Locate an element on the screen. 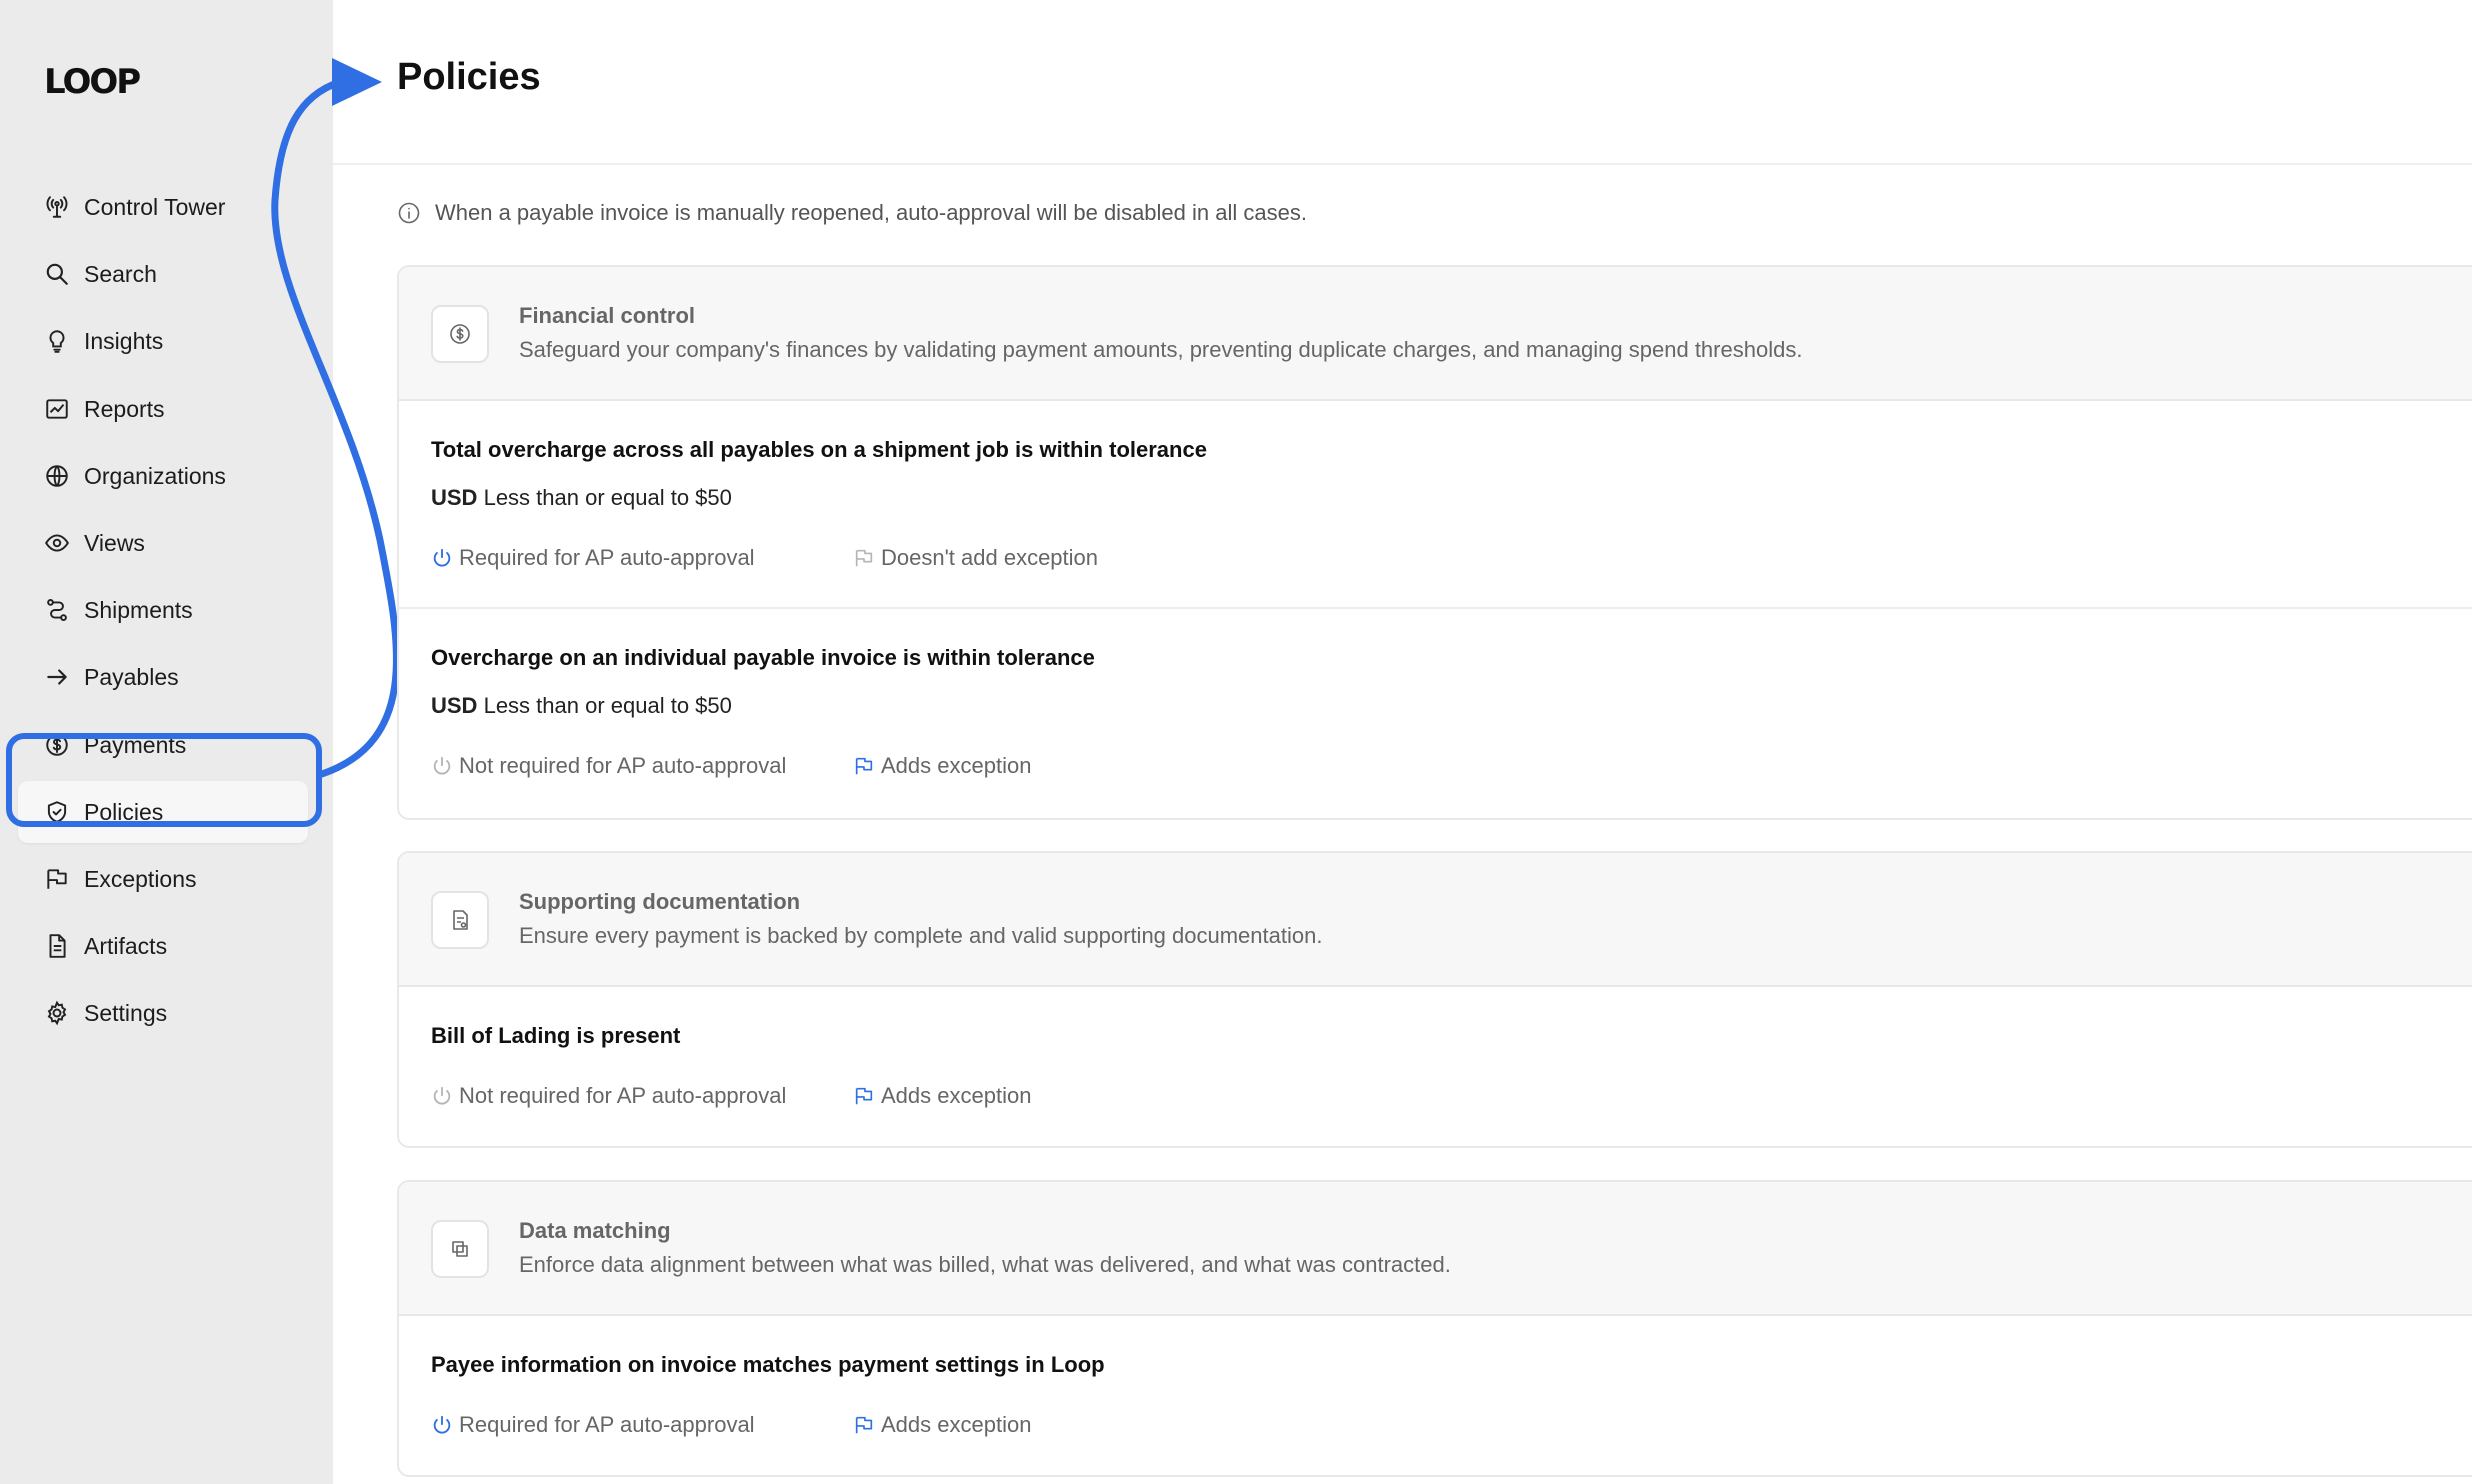 The image size is (2472, 1484). category-title: Data matching is located at coordinates (595, 1230).